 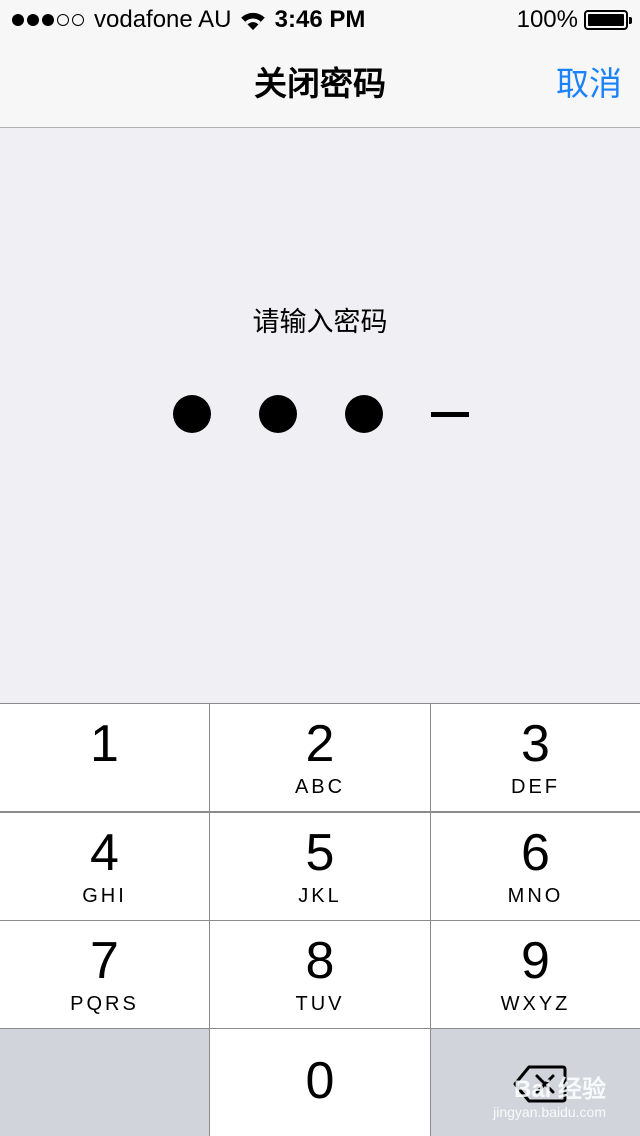 I want to click on key-letters: ABC, so click(x=320, y=787).